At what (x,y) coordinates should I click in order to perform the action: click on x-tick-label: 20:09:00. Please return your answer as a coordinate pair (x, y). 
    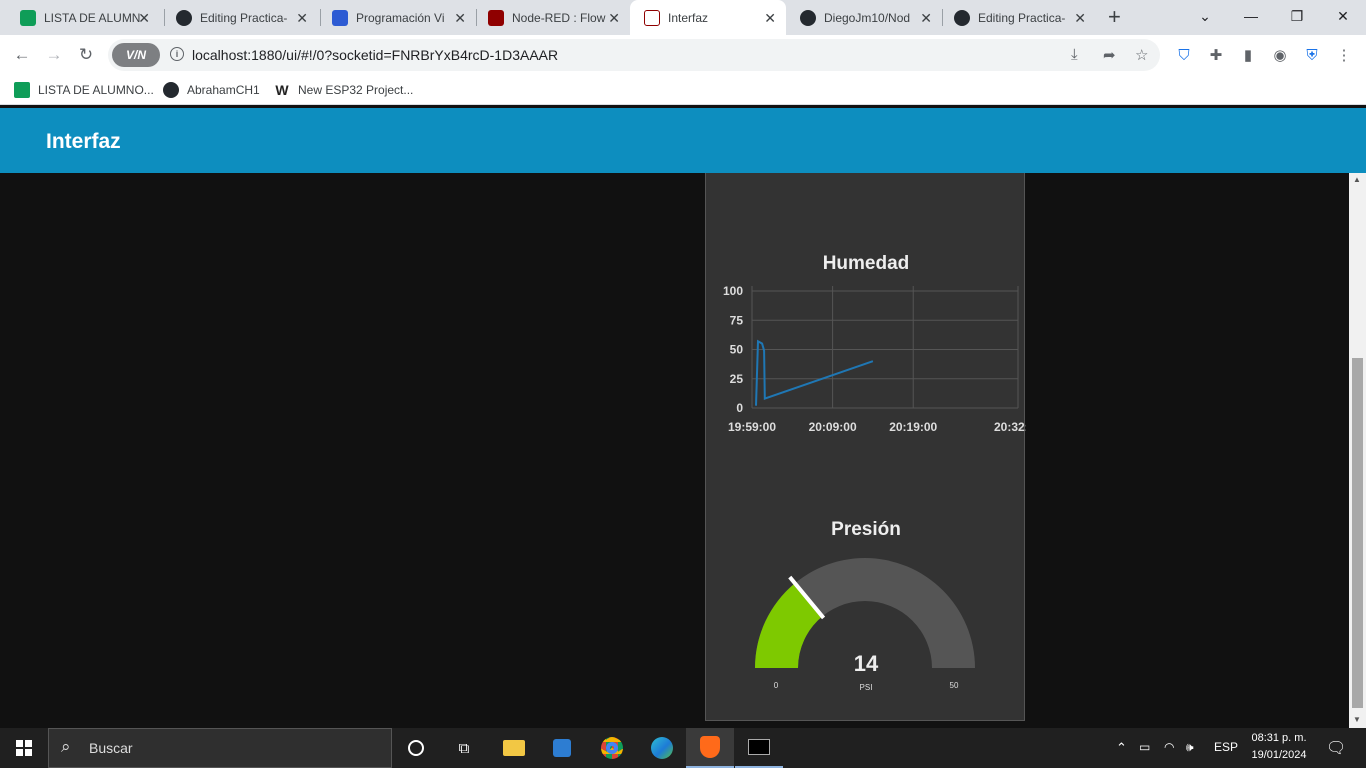
    Looking at the image, I should click on (833, 427).